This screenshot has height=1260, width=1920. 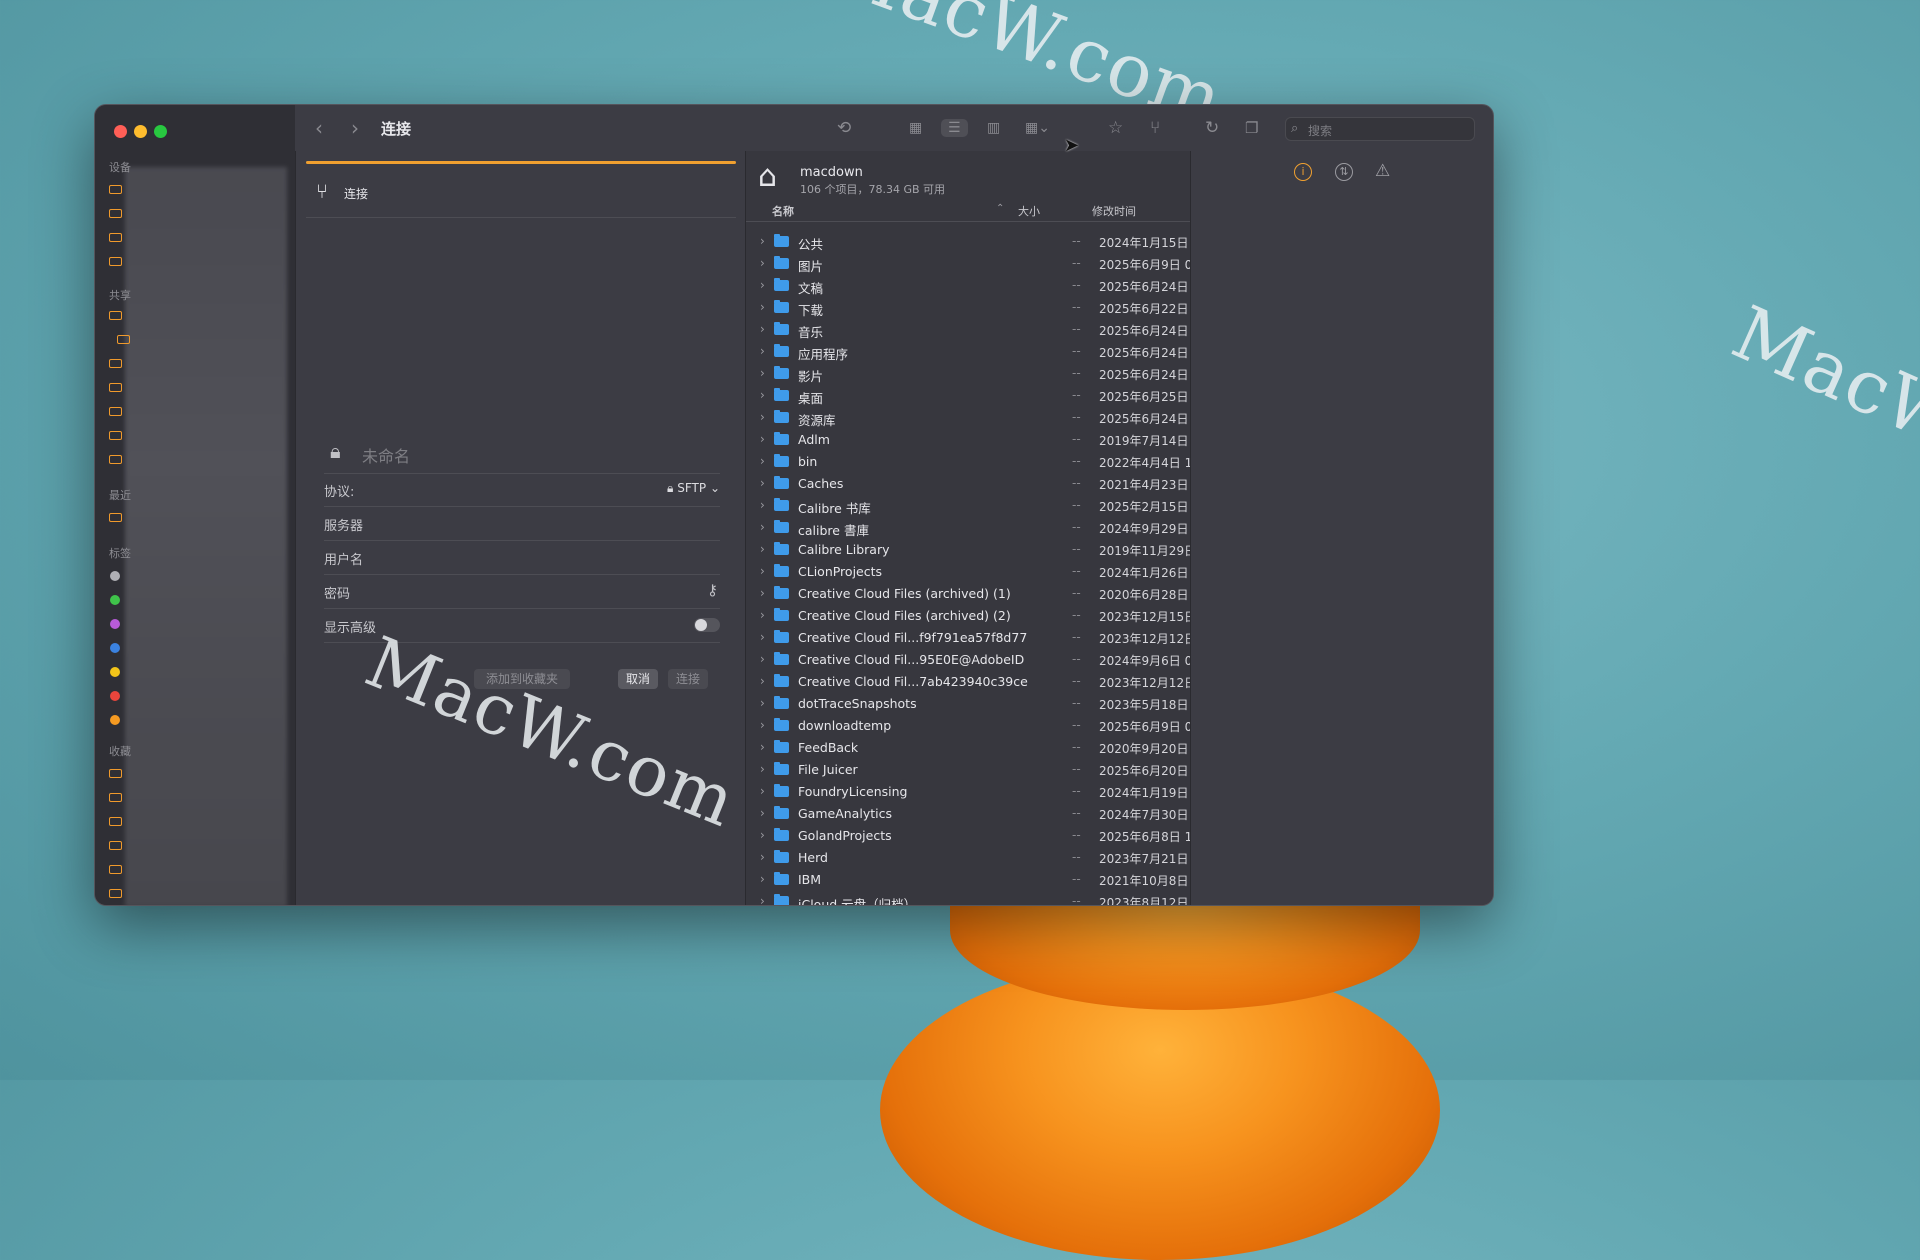 What do you see at coordinates (968, 440) in the screenshot?
I see `file-row: › Adlm -- 2019年7月14日 0` at bounding box center [968, 440].